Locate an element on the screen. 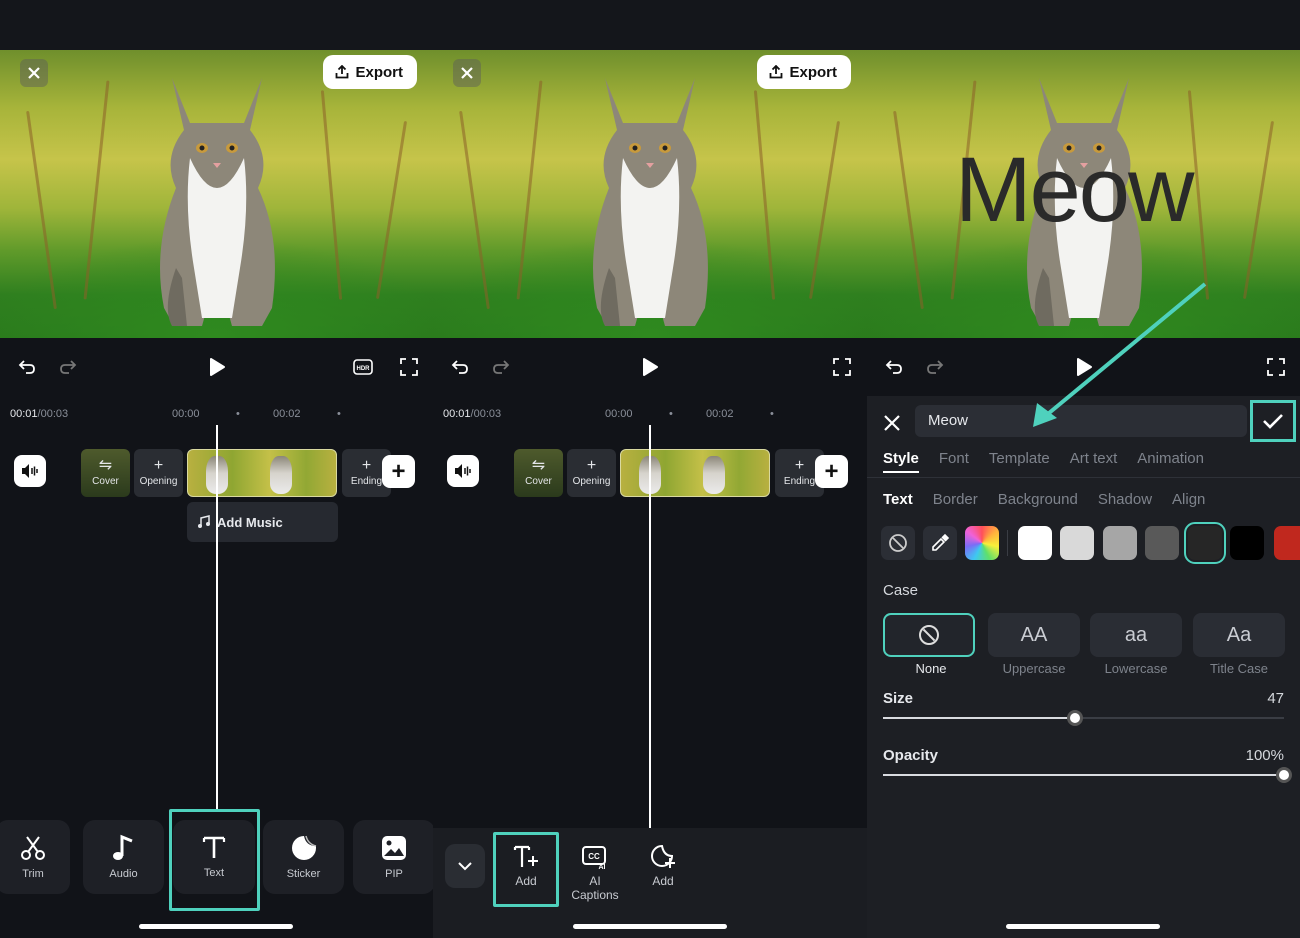 The height and width of the screenshot is (938, 1300). opacity-slider-knob is located at coordinates (1284, 775).